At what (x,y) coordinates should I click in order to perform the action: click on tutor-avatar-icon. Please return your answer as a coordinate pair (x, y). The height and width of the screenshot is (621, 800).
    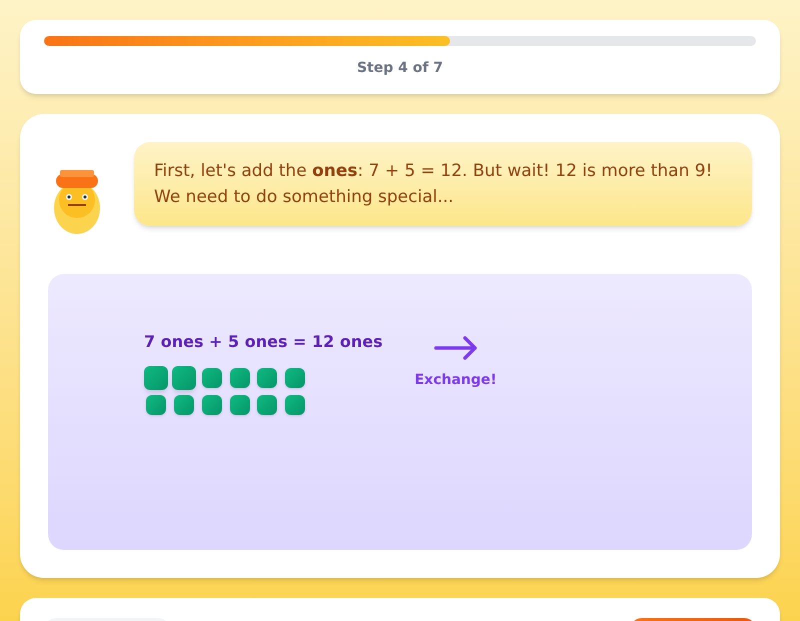
    Looking at the image, I should click on (77, 202).